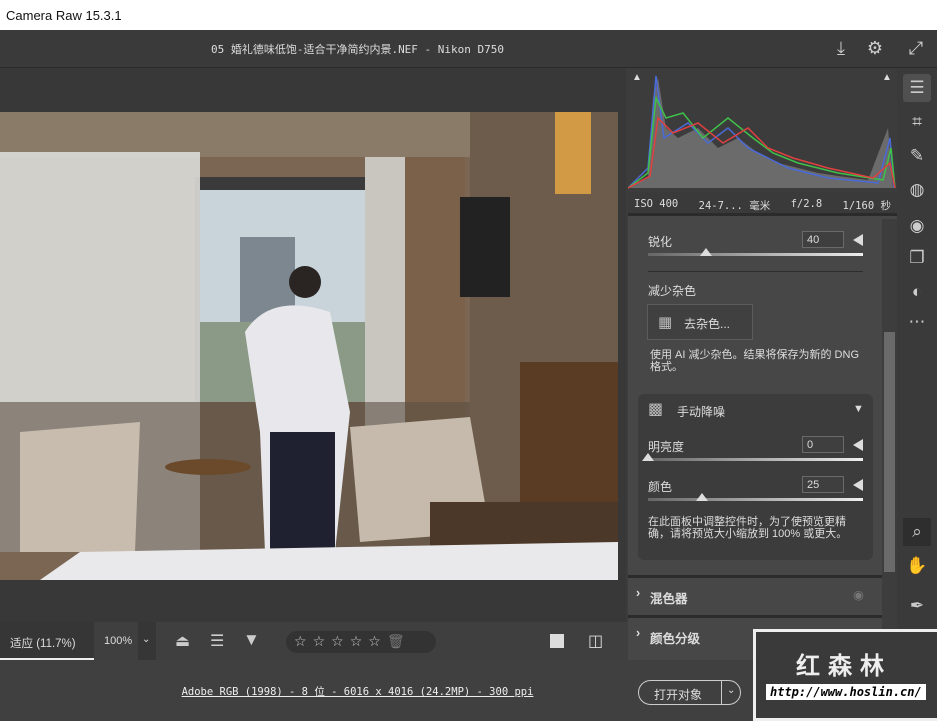 This screenshot has width=937, height=721. Describe the element at coordinates (116, 641) in the screenshot. I see `zoom-100-tab: 100%` at that location.